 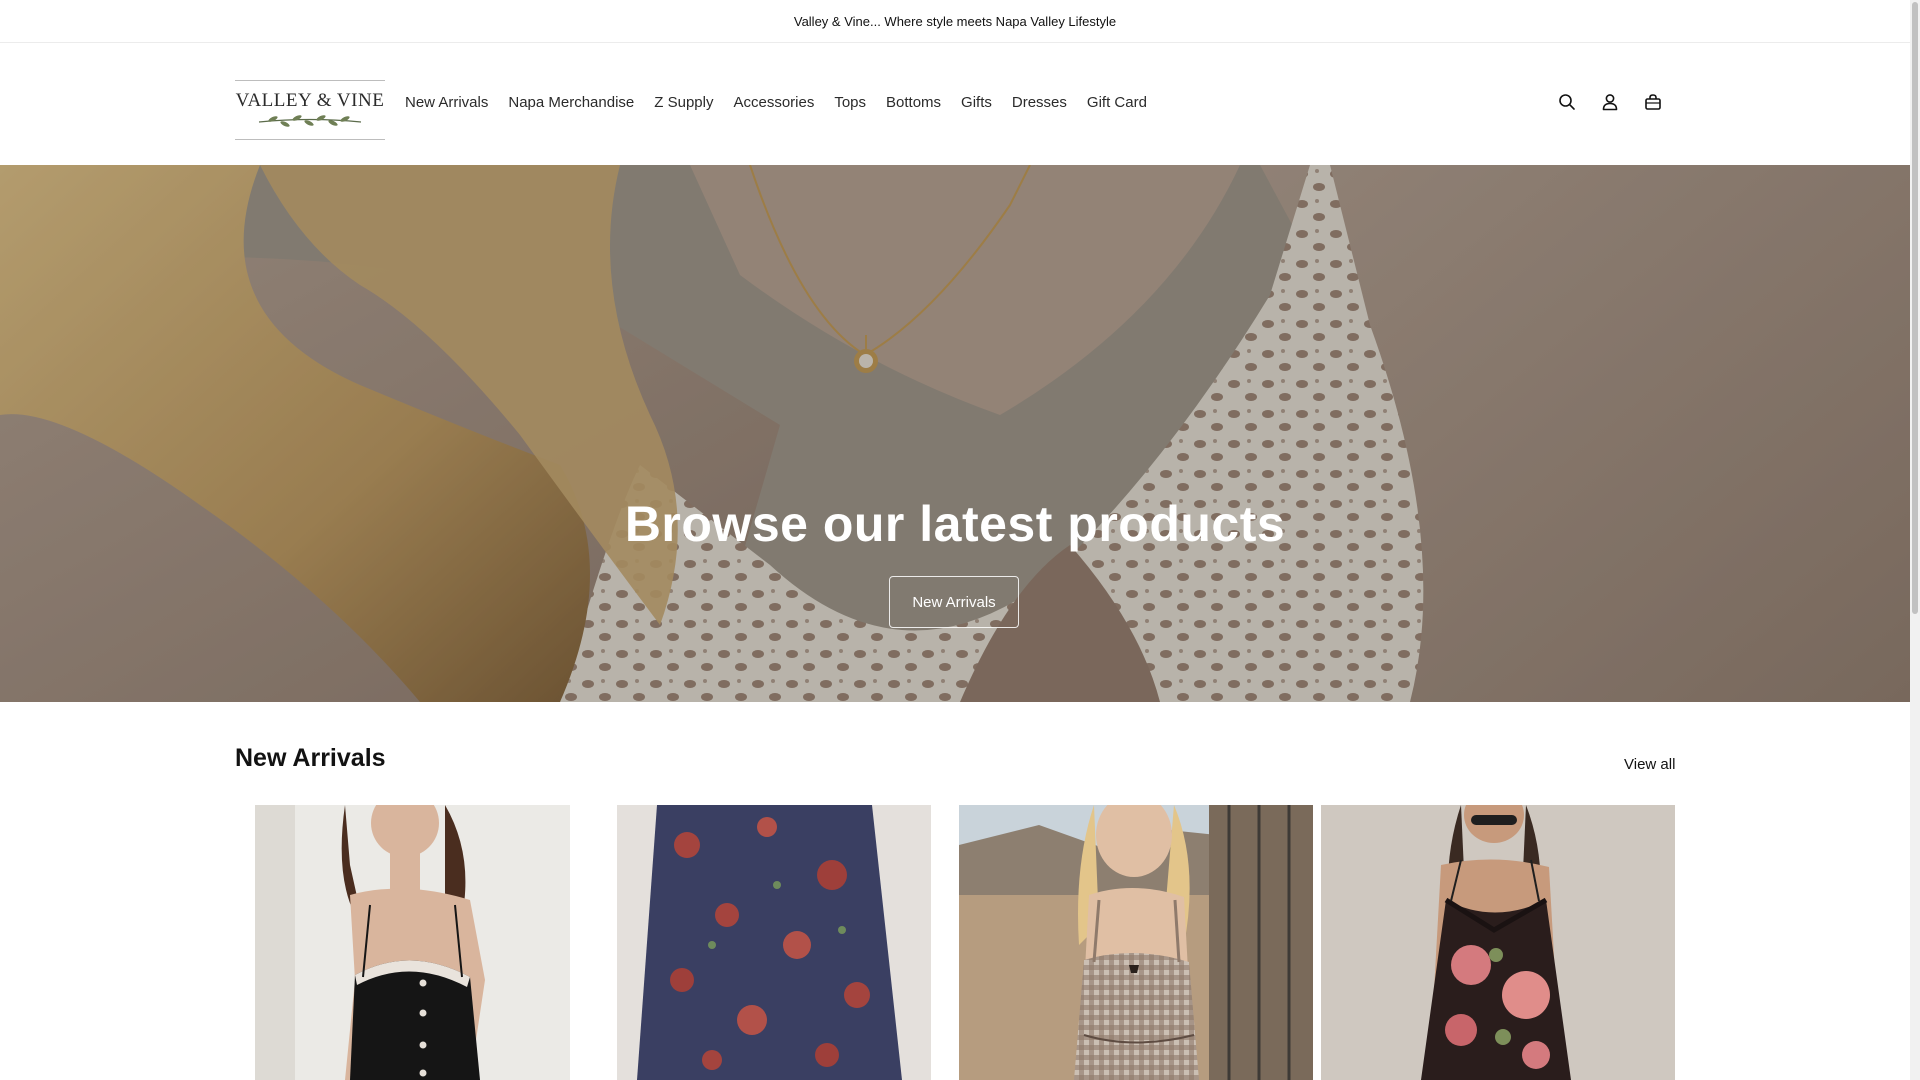 I want to click on cart-icon, so click(x=1653, y=102).